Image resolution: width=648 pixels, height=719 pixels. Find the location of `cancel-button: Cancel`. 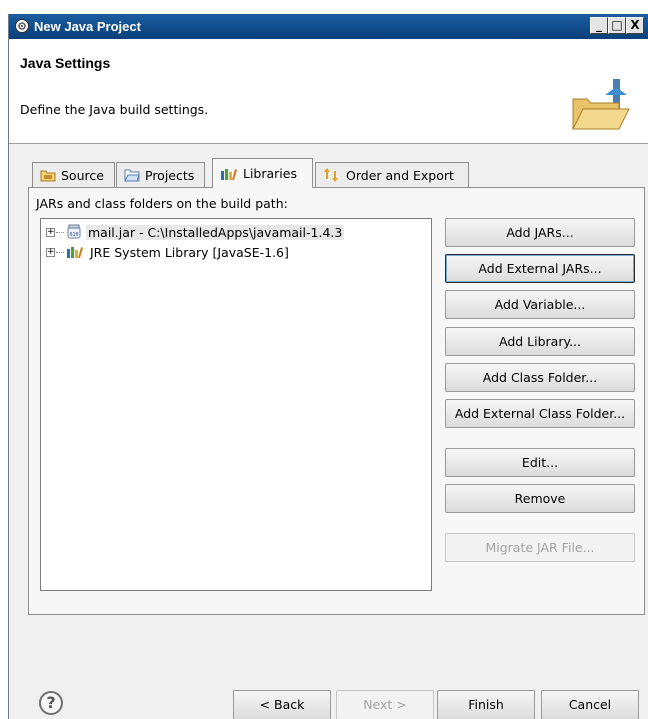

cancel-button: Cancel is located at coordinates (590, 704).